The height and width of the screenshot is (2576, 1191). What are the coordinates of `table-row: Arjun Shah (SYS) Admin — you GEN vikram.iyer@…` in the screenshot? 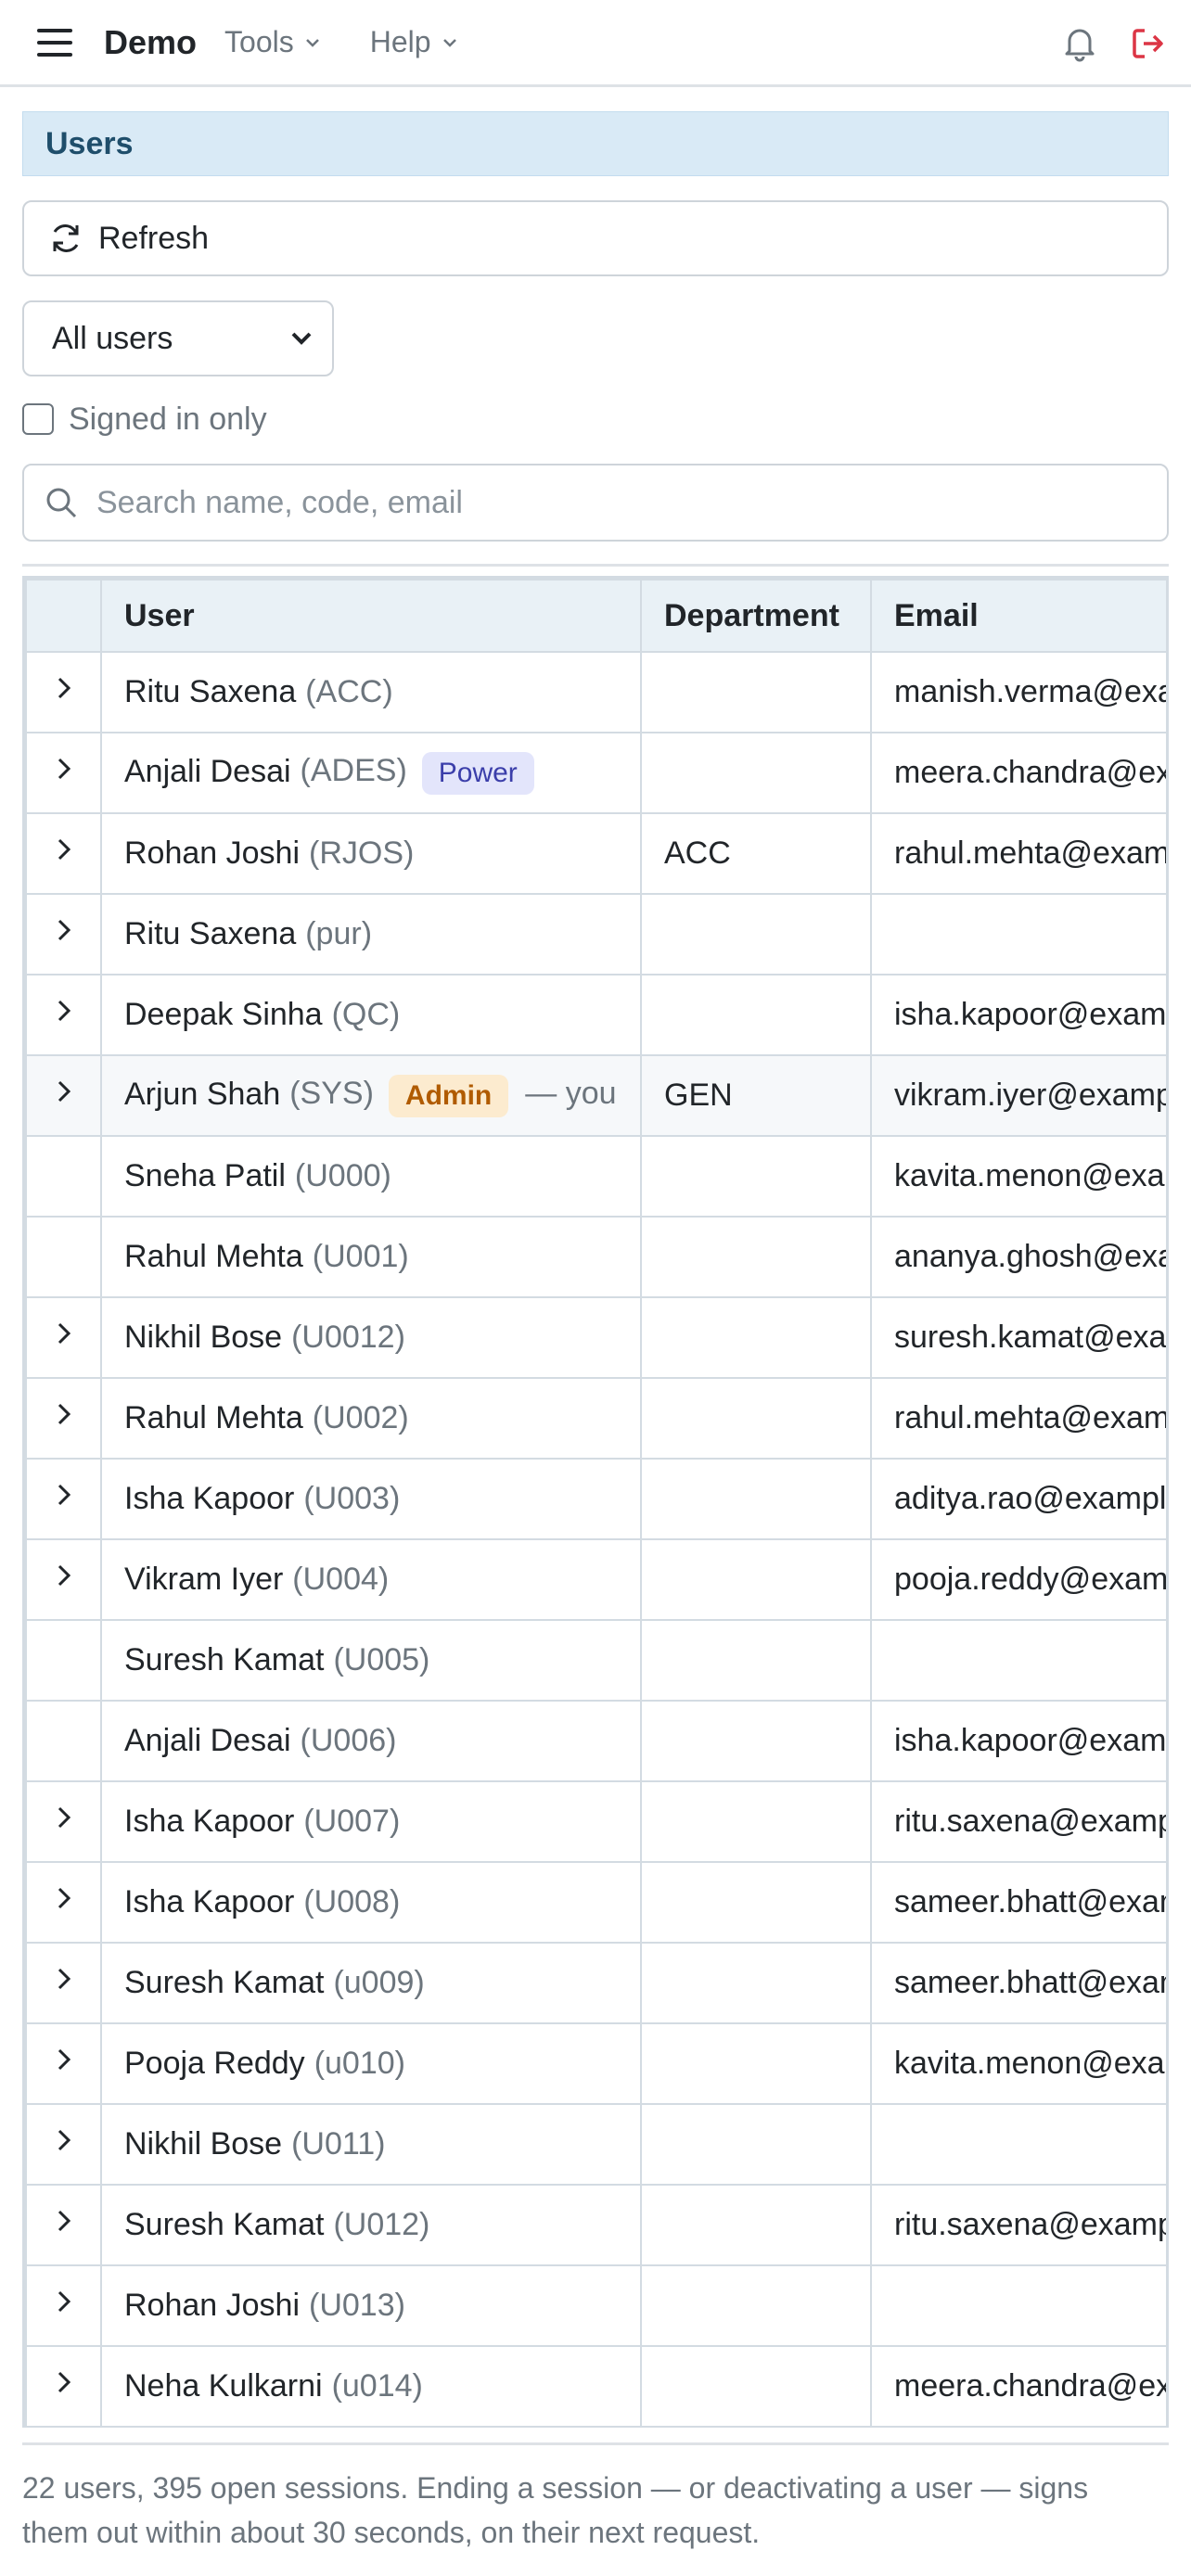 It's located at (595, 1096).